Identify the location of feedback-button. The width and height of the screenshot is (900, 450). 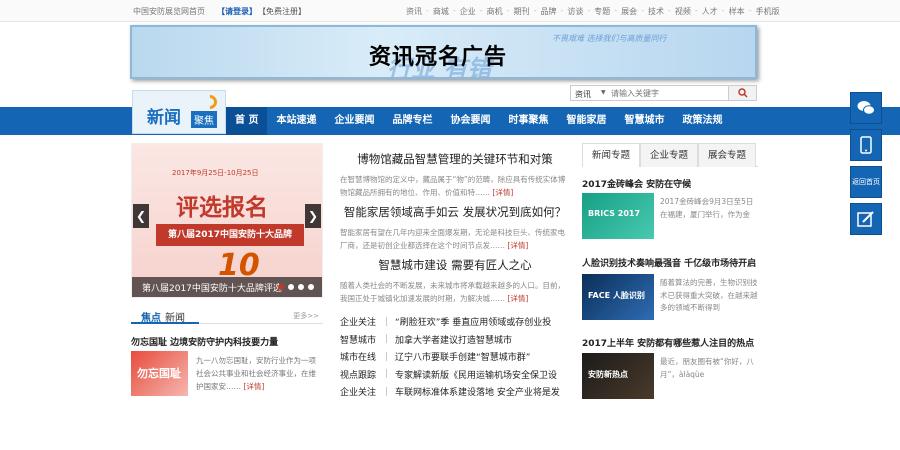
(866, 219).